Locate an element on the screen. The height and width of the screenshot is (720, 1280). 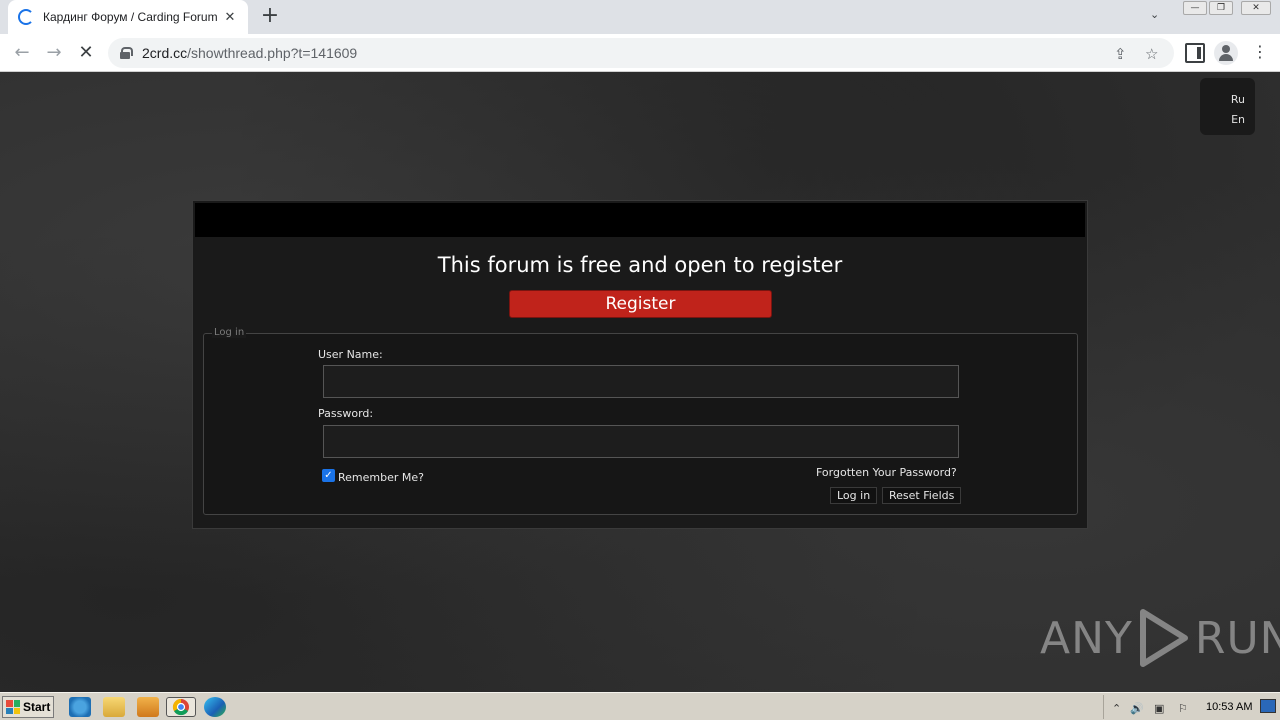
side-panel-icon is located at coordinates (1195, 53).